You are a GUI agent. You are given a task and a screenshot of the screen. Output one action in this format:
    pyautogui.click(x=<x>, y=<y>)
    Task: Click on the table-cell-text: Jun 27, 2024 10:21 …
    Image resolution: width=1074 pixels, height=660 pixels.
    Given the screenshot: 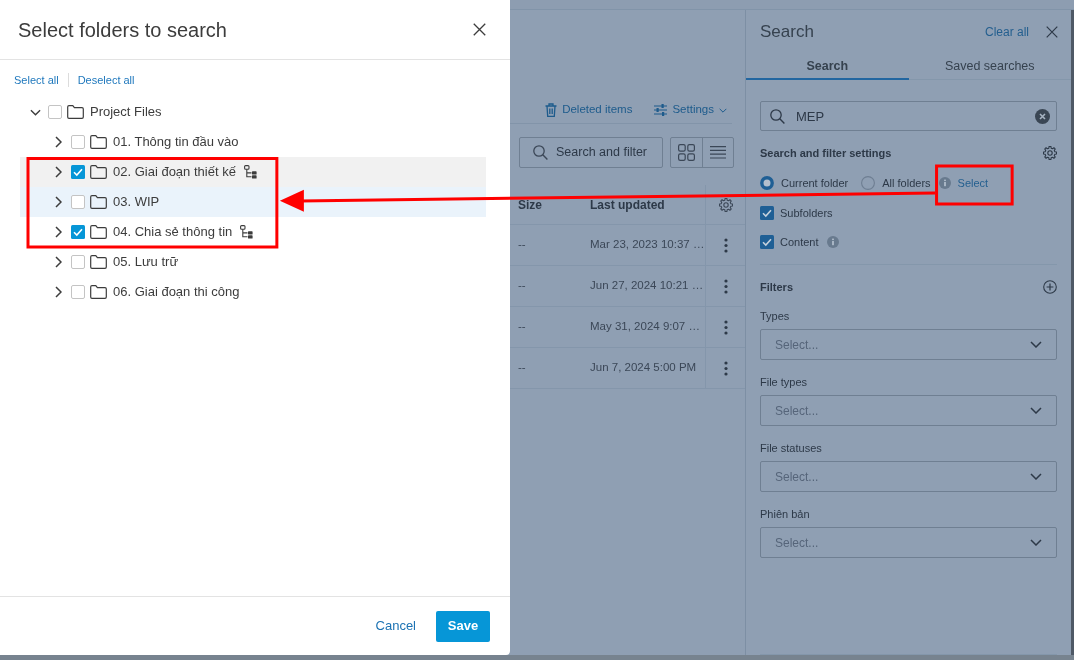 What is the action you would take?
    pyautogui.click(x=647, y=286)
    